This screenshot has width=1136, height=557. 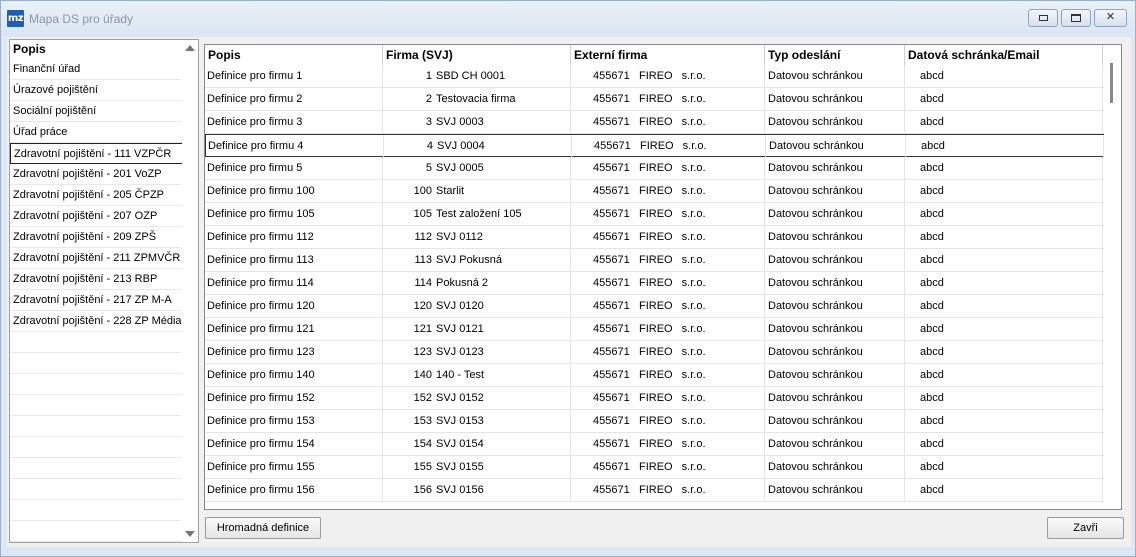 I want to click on maximize-icon, so click(x=1076, y=18).